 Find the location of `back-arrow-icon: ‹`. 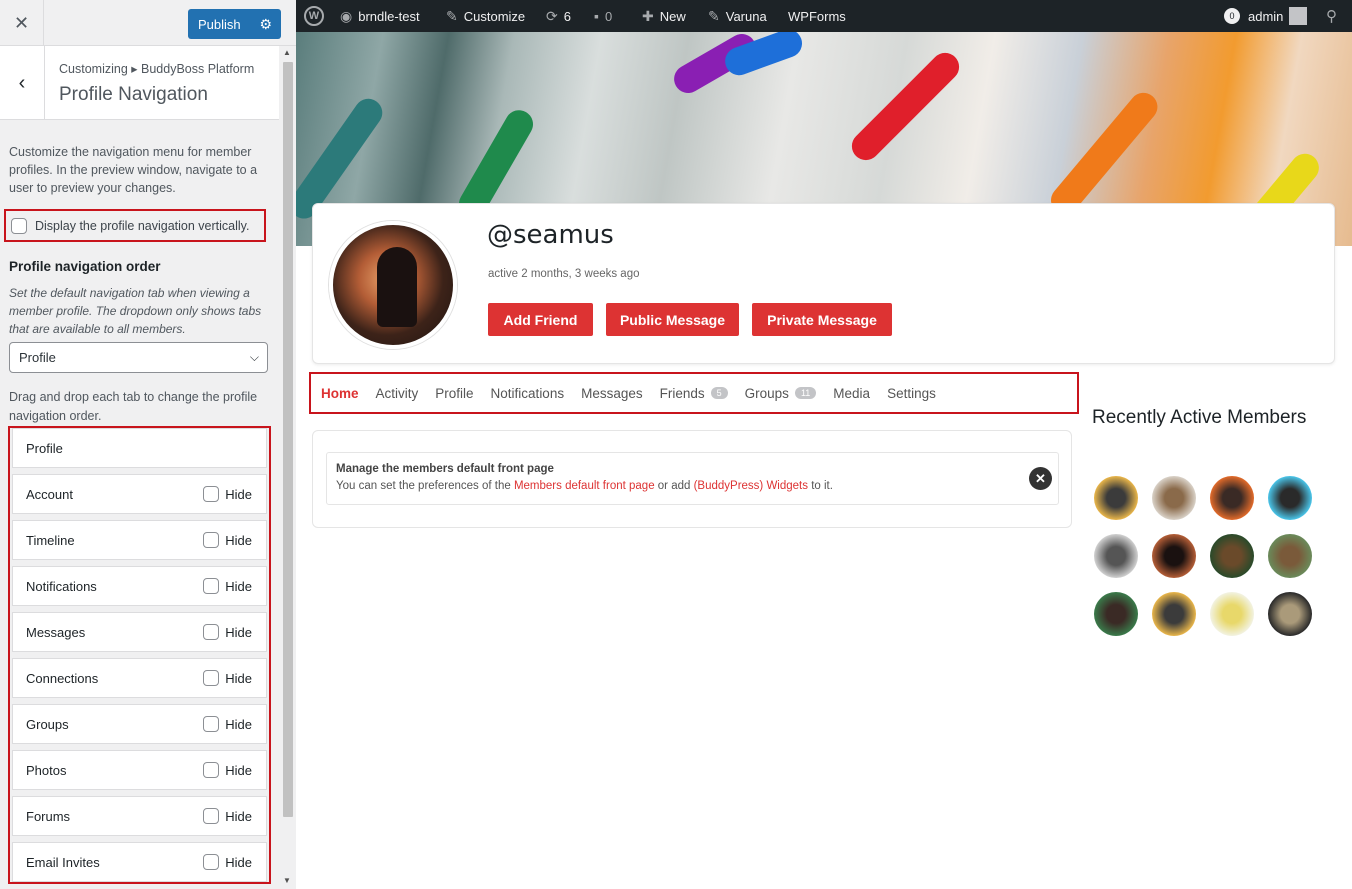

back-arrow-icon: ‹ is located at coordinates (22, 83).